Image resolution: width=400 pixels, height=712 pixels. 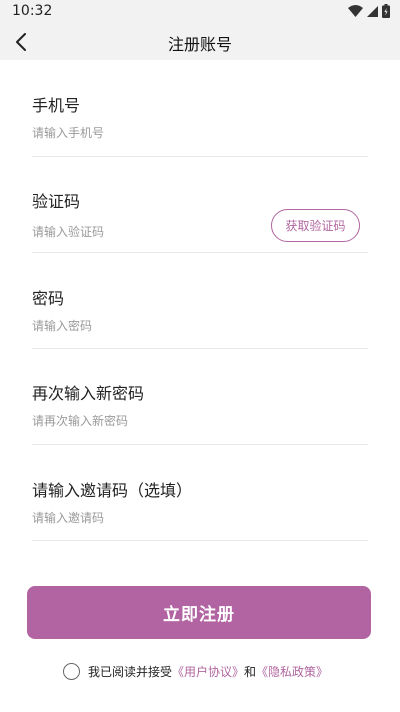 What do you see at coordinates (208, 671) in the screenshot?
I see `user-agreement-link: 《用户协议》` at bounding box center [208, 671].